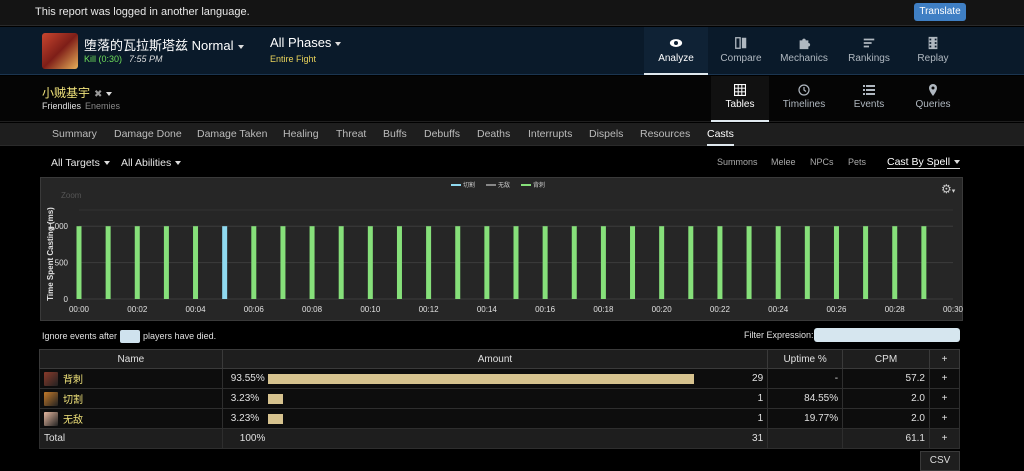 This screenshot has height=471, width=1024. What do you see at coordinates (741, 43) in the screenshot?
I see `compare-icon` at bounding box center [741, 43].